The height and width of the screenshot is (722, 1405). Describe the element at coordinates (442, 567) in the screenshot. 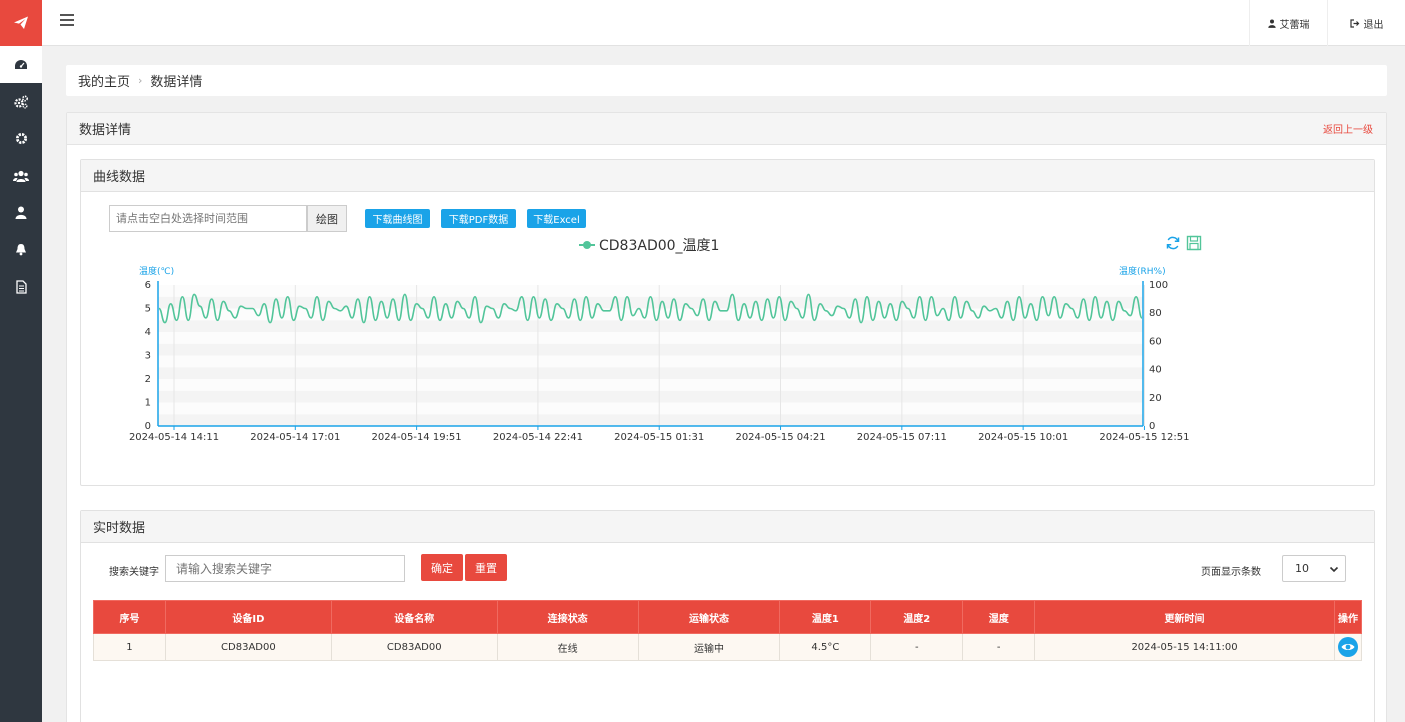

I see `confirm-button: 确定` at that location.